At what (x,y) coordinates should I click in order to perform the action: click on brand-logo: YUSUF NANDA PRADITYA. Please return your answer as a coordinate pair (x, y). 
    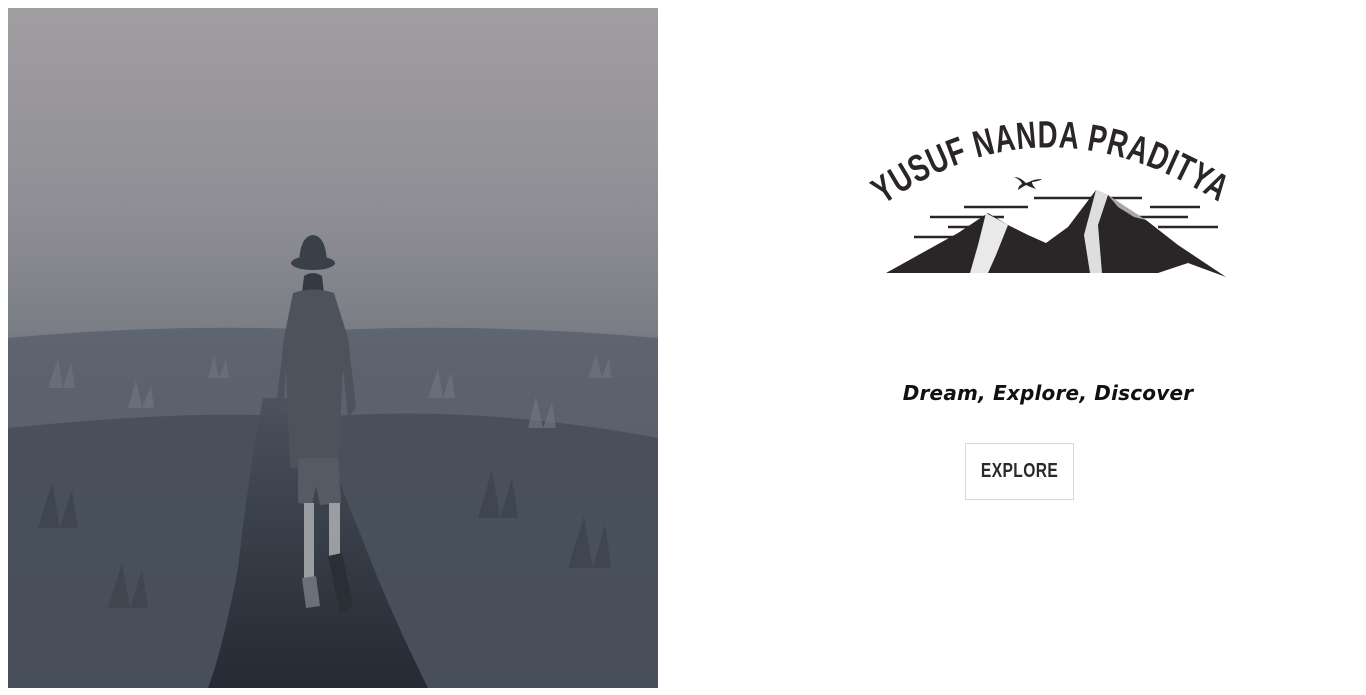
    Looking at the image, I should click on (1058, 195).